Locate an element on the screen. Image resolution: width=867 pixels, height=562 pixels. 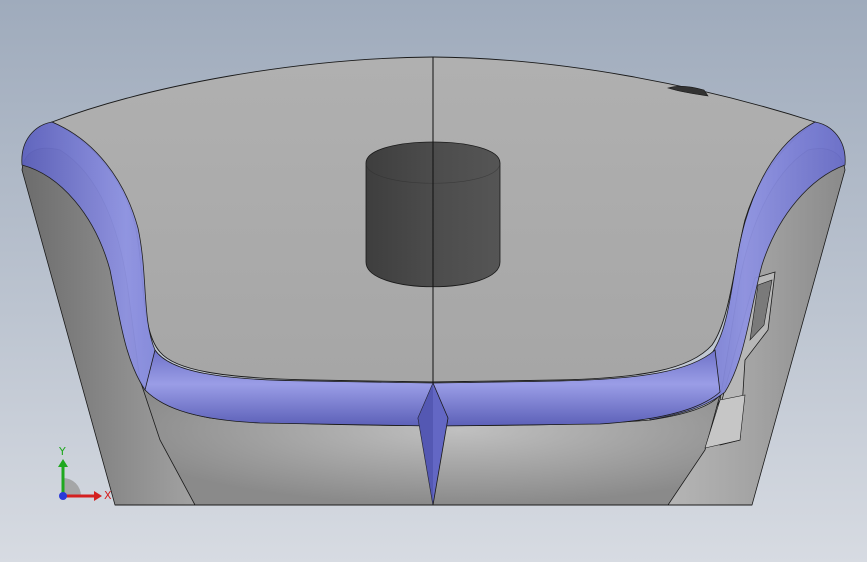
triad-x-arrow is located at coordinates (98, 496).